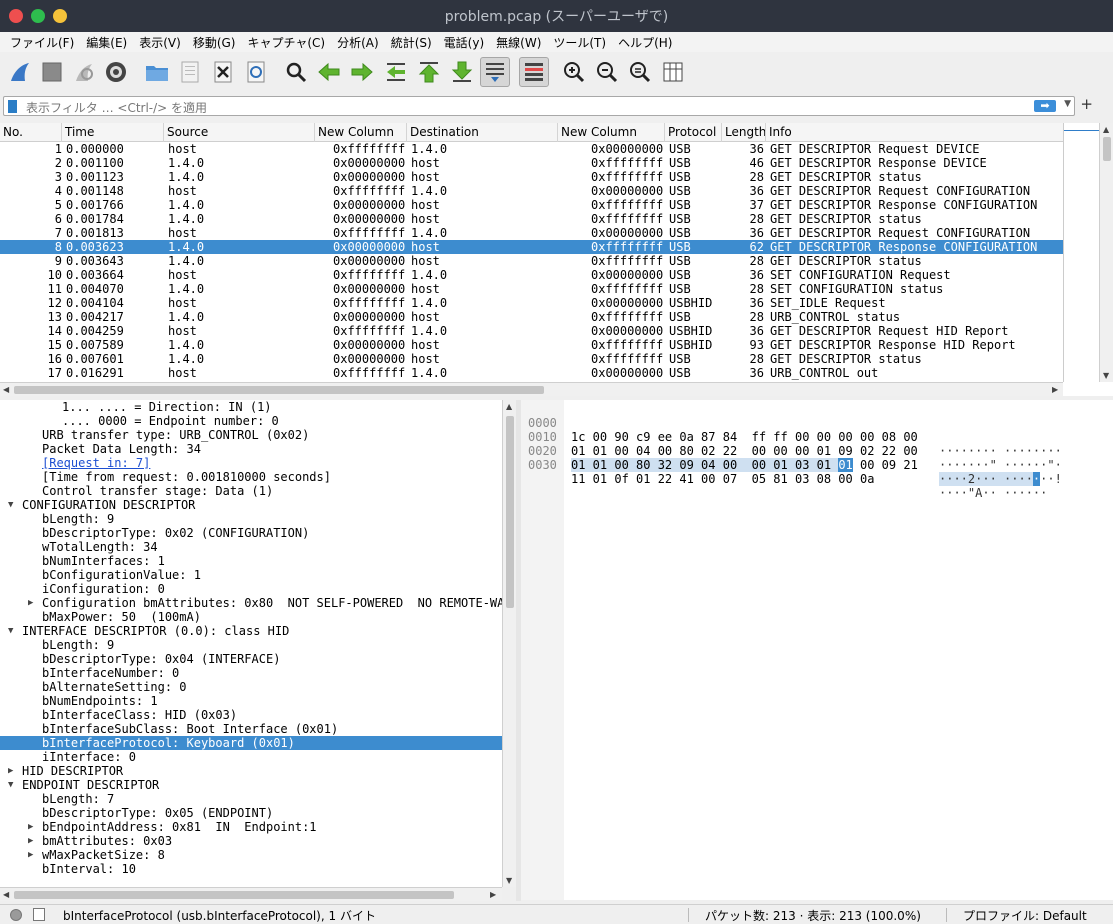 Image resolution: width=1113 pixels, height=924 pixels. I want to click on column-header-info: Info, so click(914, 132).